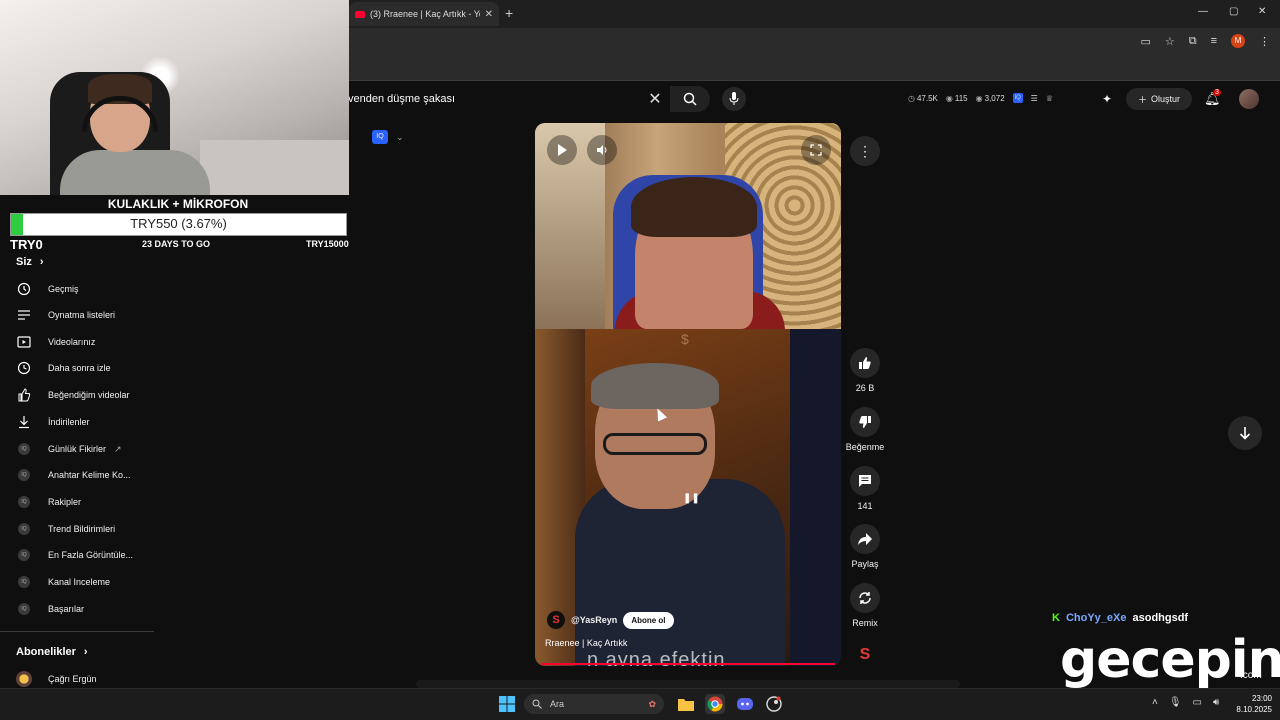 This screenshot has width=1280, height=720. Describe the element at coordinates (652, 703) in the screenshot. I see `search-highlight-icon: ✿` at that location.